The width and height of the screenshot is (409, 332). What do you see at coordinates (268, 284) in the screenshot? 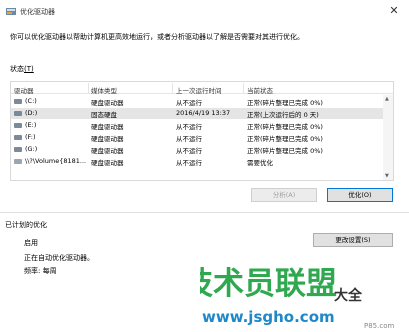
I see `watermark-brand-text: 技术员联盟` at bounding box center [268, 284].